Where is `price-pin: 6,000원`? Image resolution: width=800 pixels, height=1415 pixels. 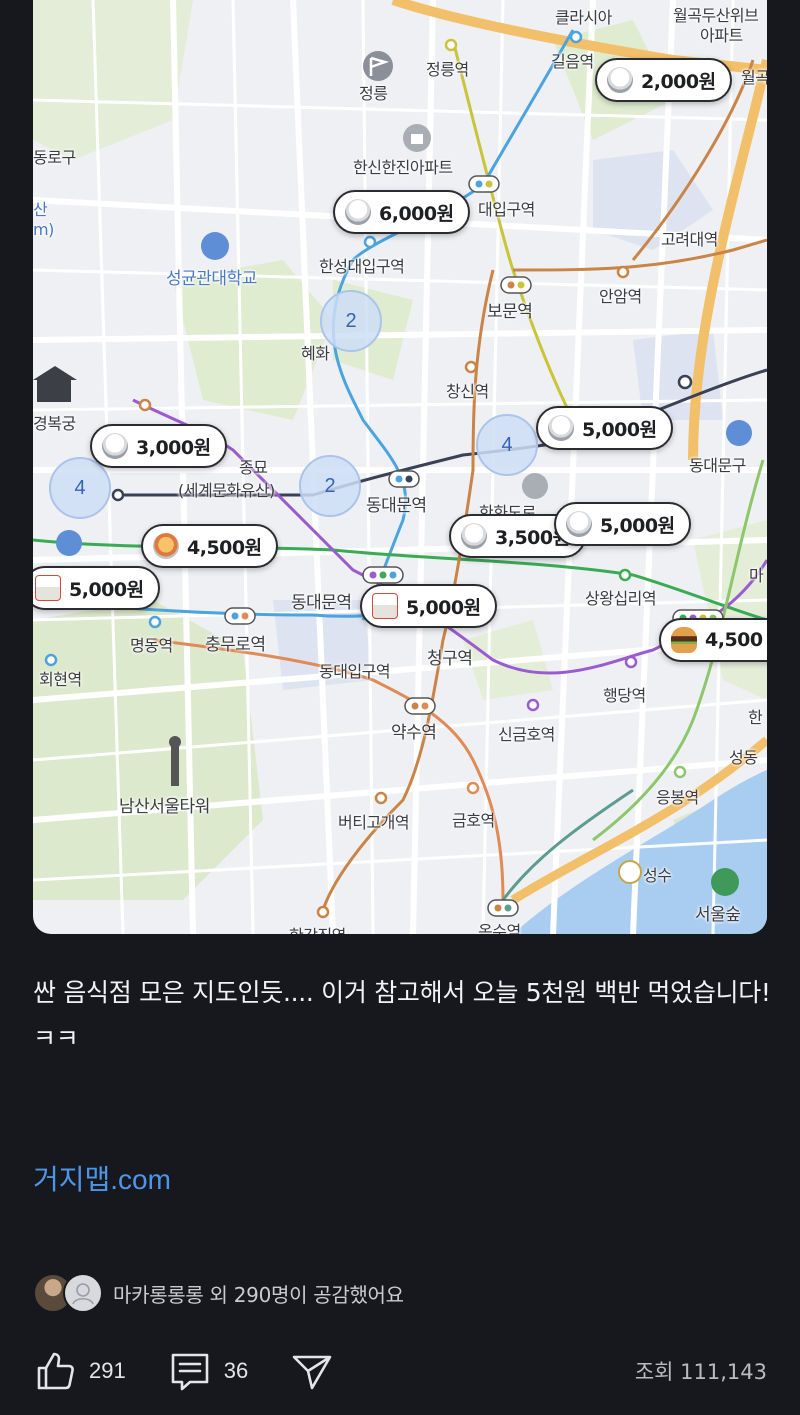
price-pin: 6,000원 is located at coordinates (401, 212).